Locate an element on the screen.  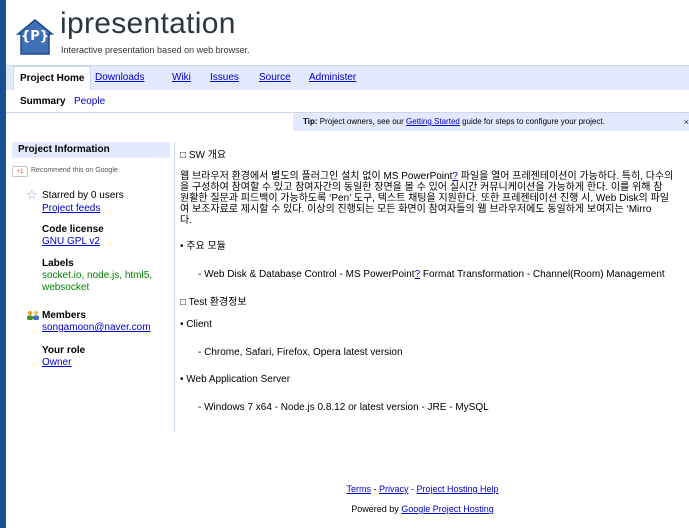
code-license-label: Code license is located at coordinates (73, 229).